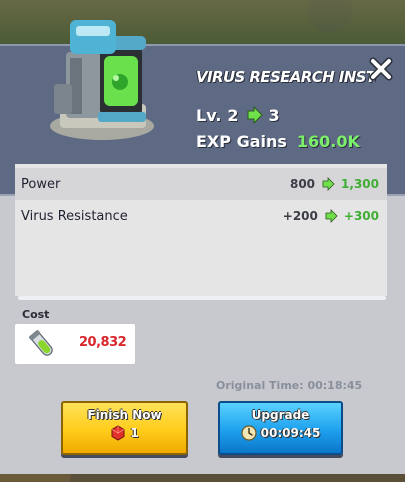 The width and height of the screenshot is (405, 482). I want to click on stat-name: Virus Resistance, so click(74, 216).